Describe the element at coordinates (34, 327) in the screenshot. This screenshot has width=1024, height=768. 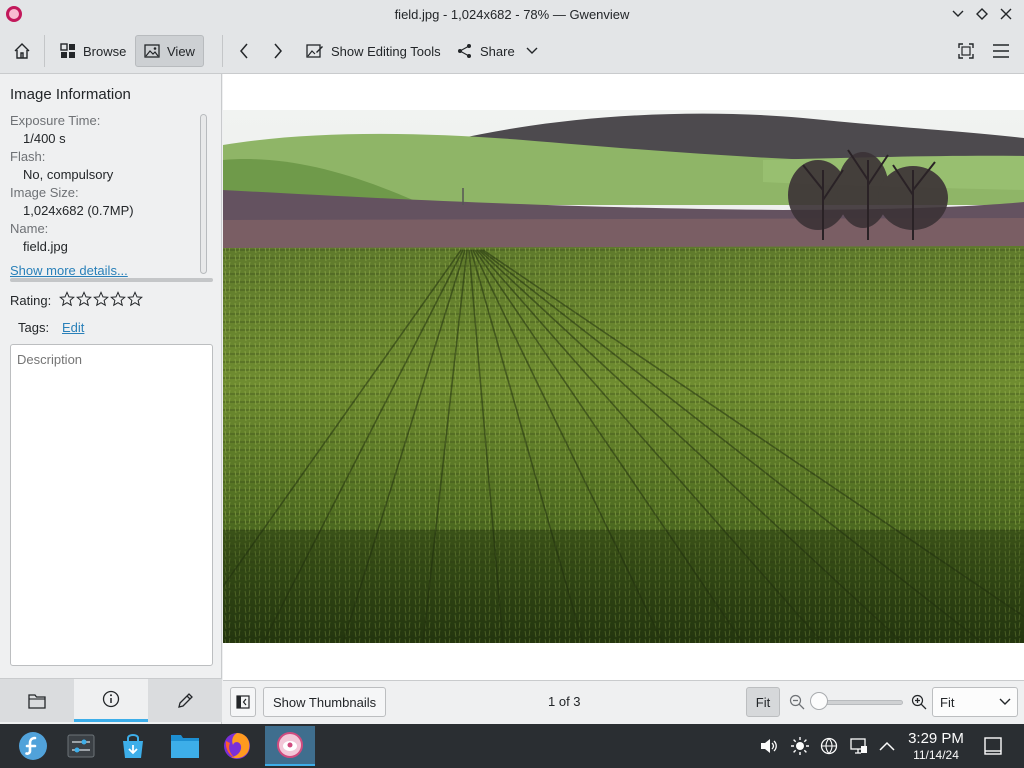
I see `tags-label: Tags:` at that location.